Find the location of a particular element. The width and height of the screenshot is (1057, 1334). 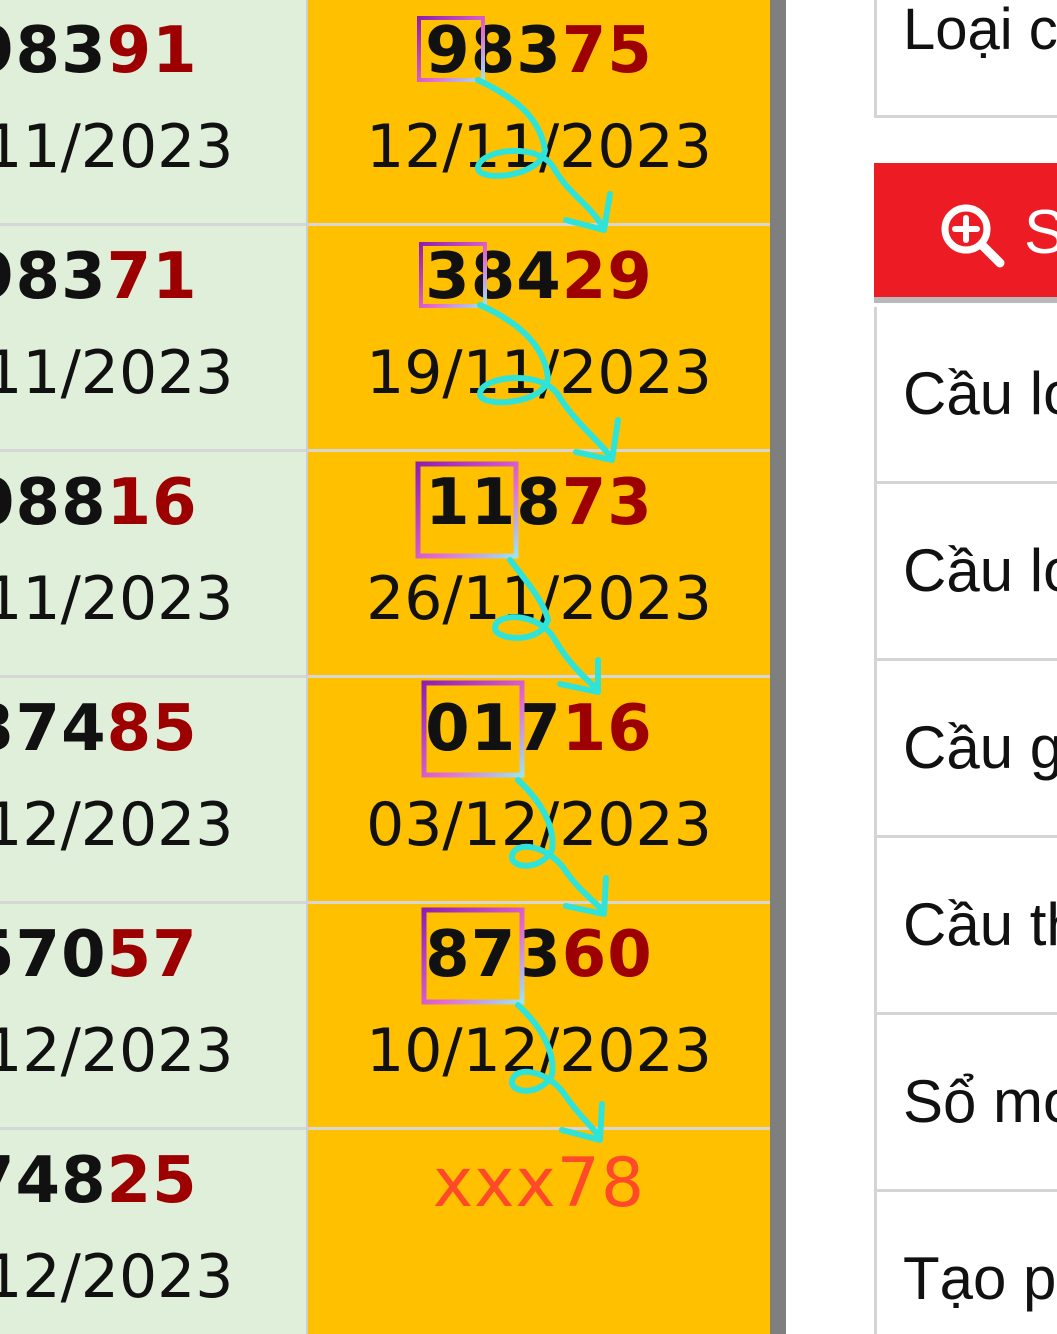

main-result-date: 26/11/2023 is located at coordinates (539, 599).